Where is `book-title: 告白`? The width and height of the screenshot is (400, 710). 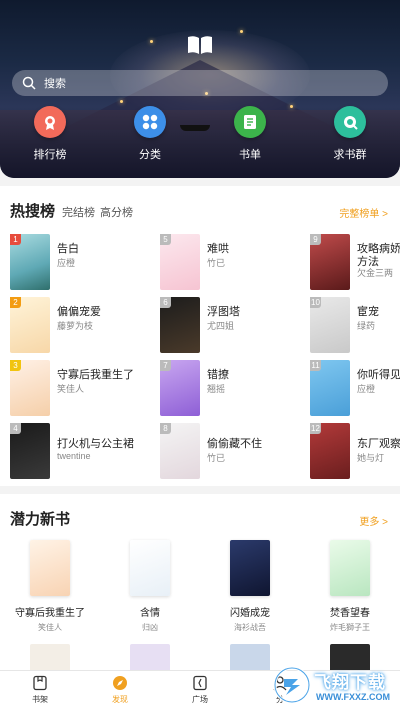
book-title: 告白 is located at coordinates (68, 249).